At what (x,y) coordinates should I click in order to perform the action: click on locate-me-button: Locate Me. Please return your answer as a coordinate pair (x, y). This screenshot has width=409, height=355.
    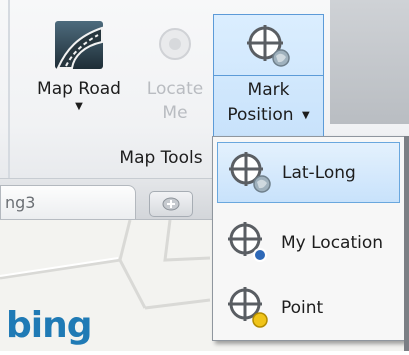
    Looking at the image, I should click on (175, 72).